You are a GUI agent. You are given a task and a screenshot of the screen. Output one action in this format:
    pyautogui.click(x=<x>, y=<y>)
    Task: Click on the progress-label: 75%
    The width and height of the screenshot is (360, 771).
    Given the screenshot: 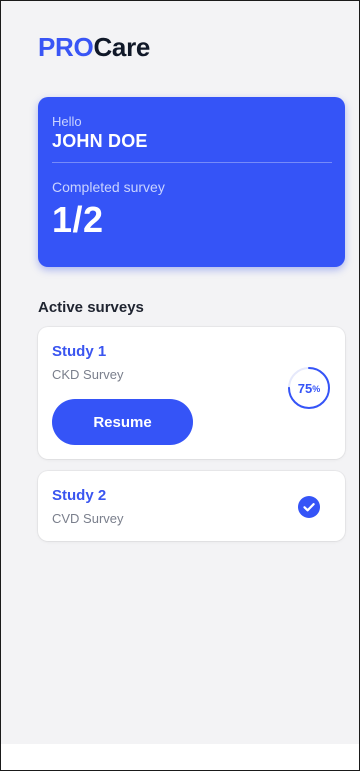 What is the action you would take?
    pyautogui.click(x=309, y=388)
    